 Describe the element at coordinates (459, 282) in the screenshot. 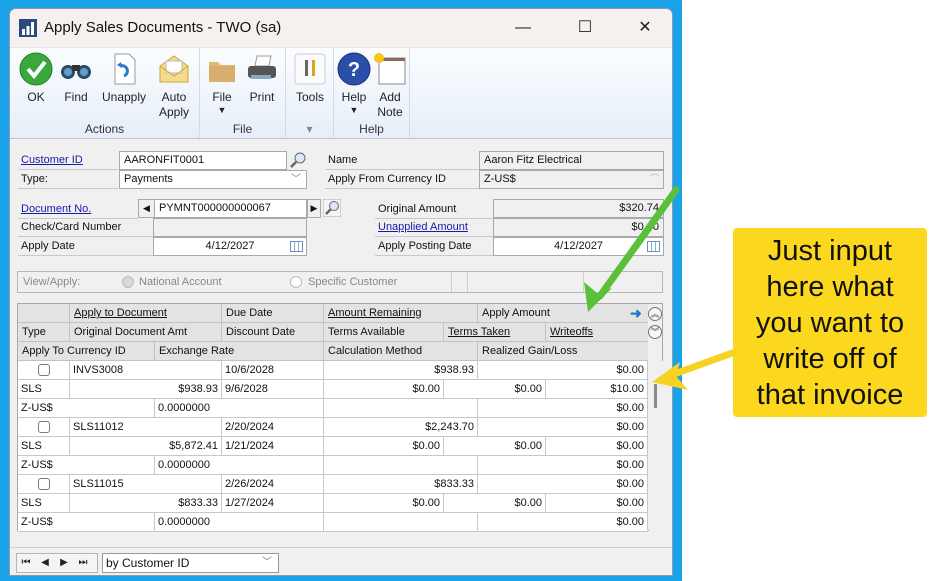

I see `view-customer-lookup-button` at that location.